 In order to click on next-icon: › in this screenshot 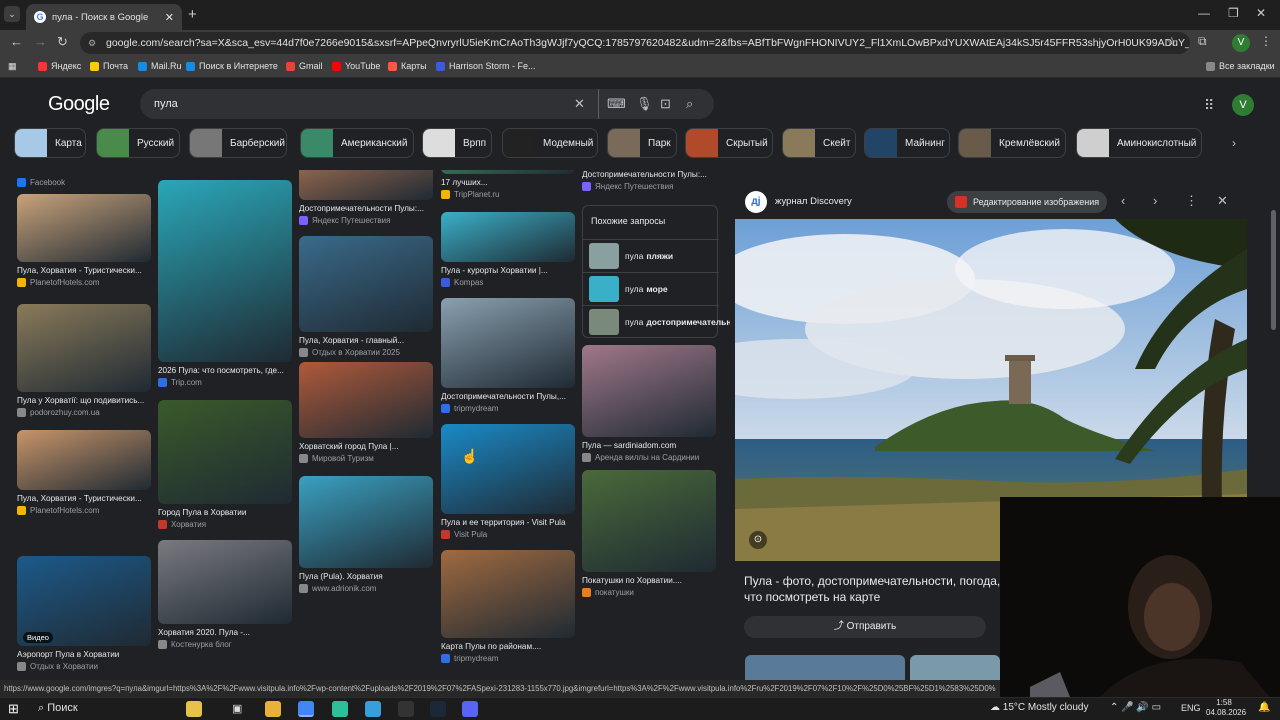, I will do `click(1155, 200)`.